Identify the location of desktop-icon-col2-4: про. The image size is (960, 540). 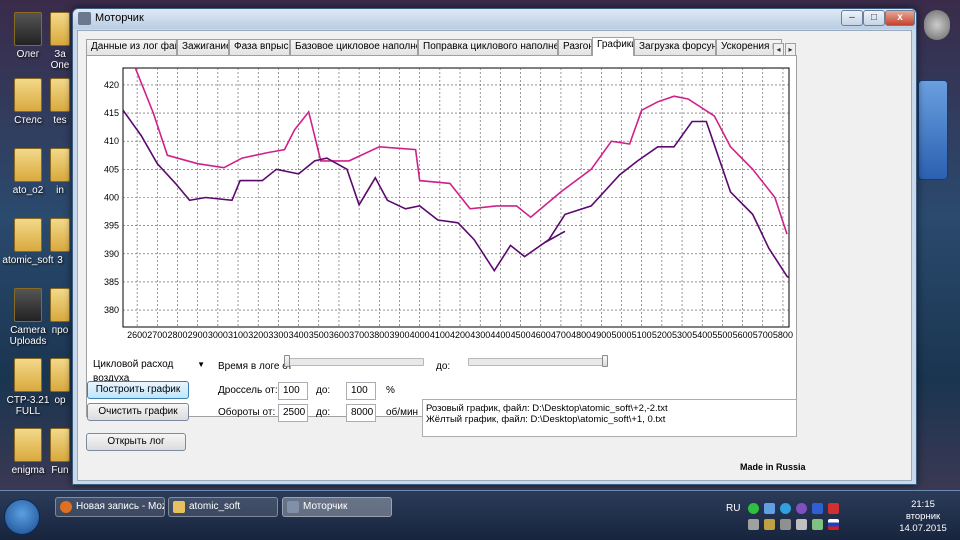
(60, 312).